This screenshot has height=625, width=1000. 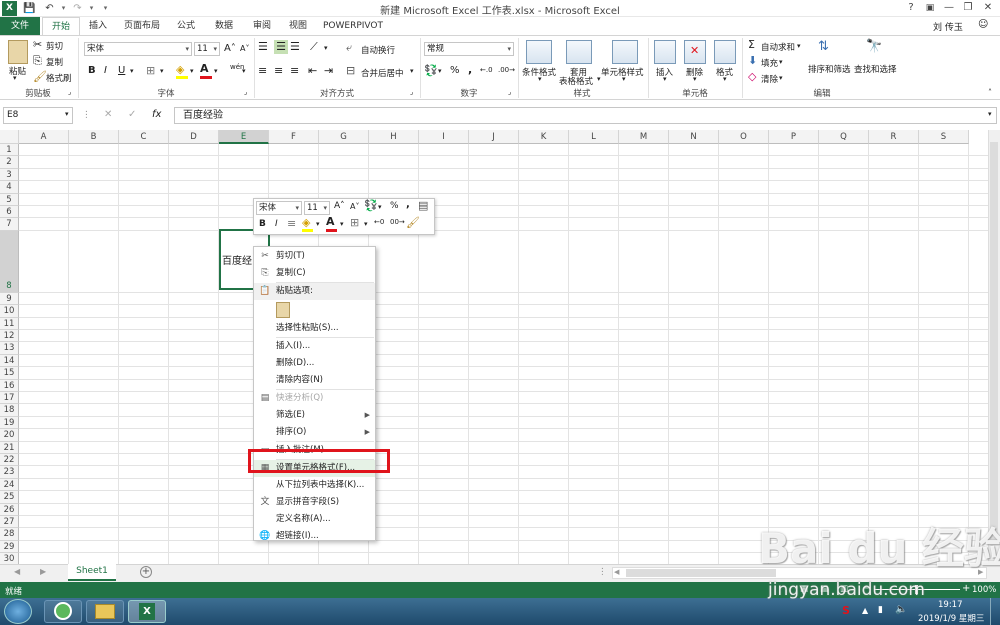 What do you see at coordinates (92, 572) in the screenshot?
I see `sheet-tab-sheet1: Sheet1` at bounding box center [92, 572].